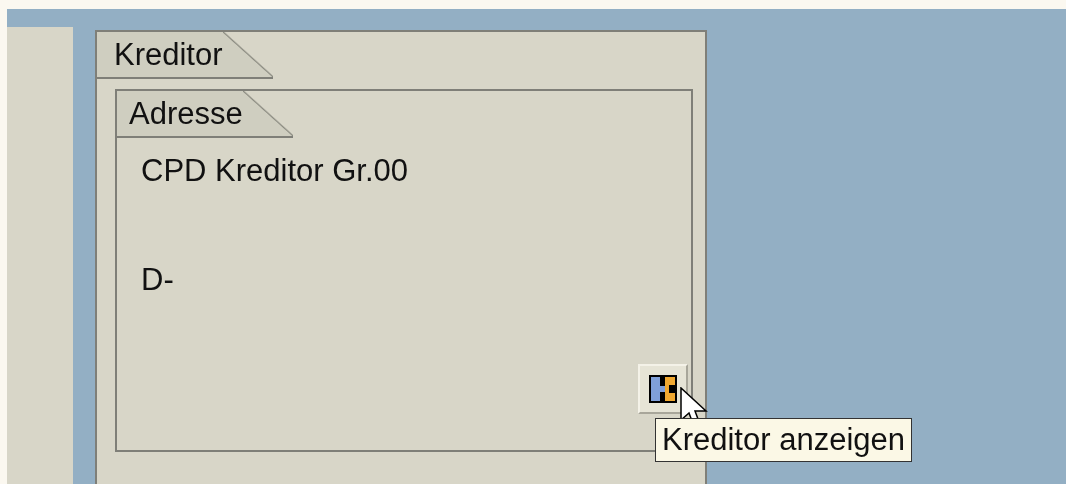  Describe the element at coordinates (185, 55) in the screenshot. I see `group-title: Kreditor` at that location.